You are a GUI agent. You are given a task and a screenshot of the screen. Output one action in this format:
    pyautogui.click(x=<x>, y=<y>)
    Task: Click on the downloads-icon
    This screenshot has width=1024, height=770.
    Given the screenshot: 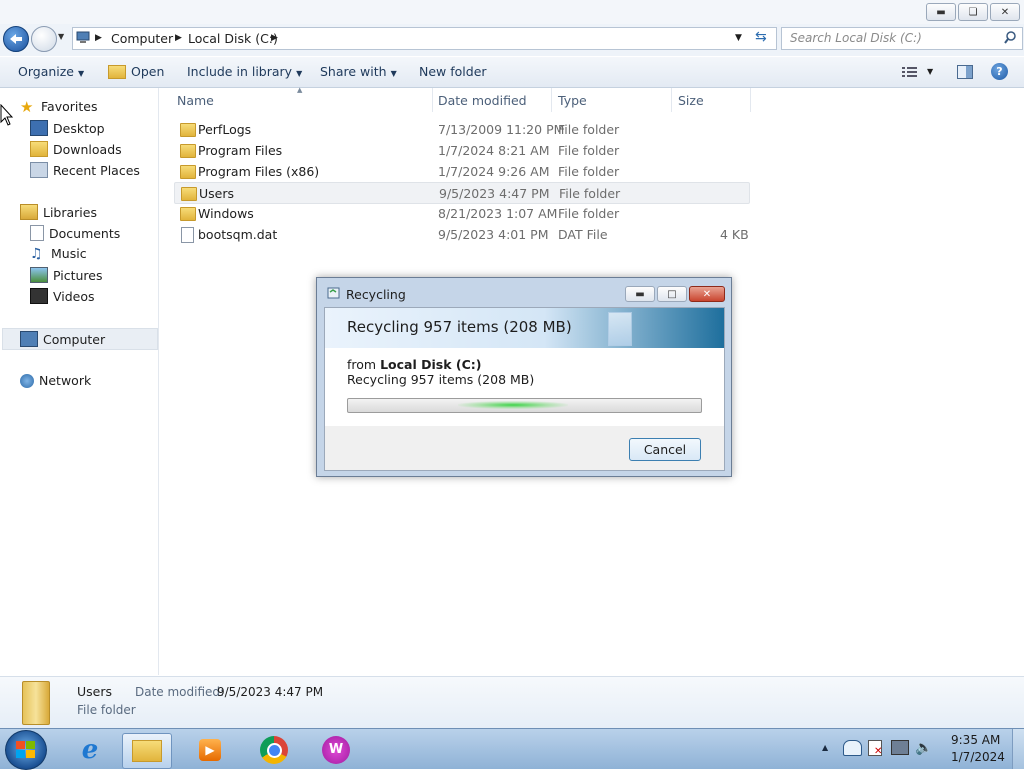 What is the action you would take?
    pyautogui.click(x=39, y=149)
    